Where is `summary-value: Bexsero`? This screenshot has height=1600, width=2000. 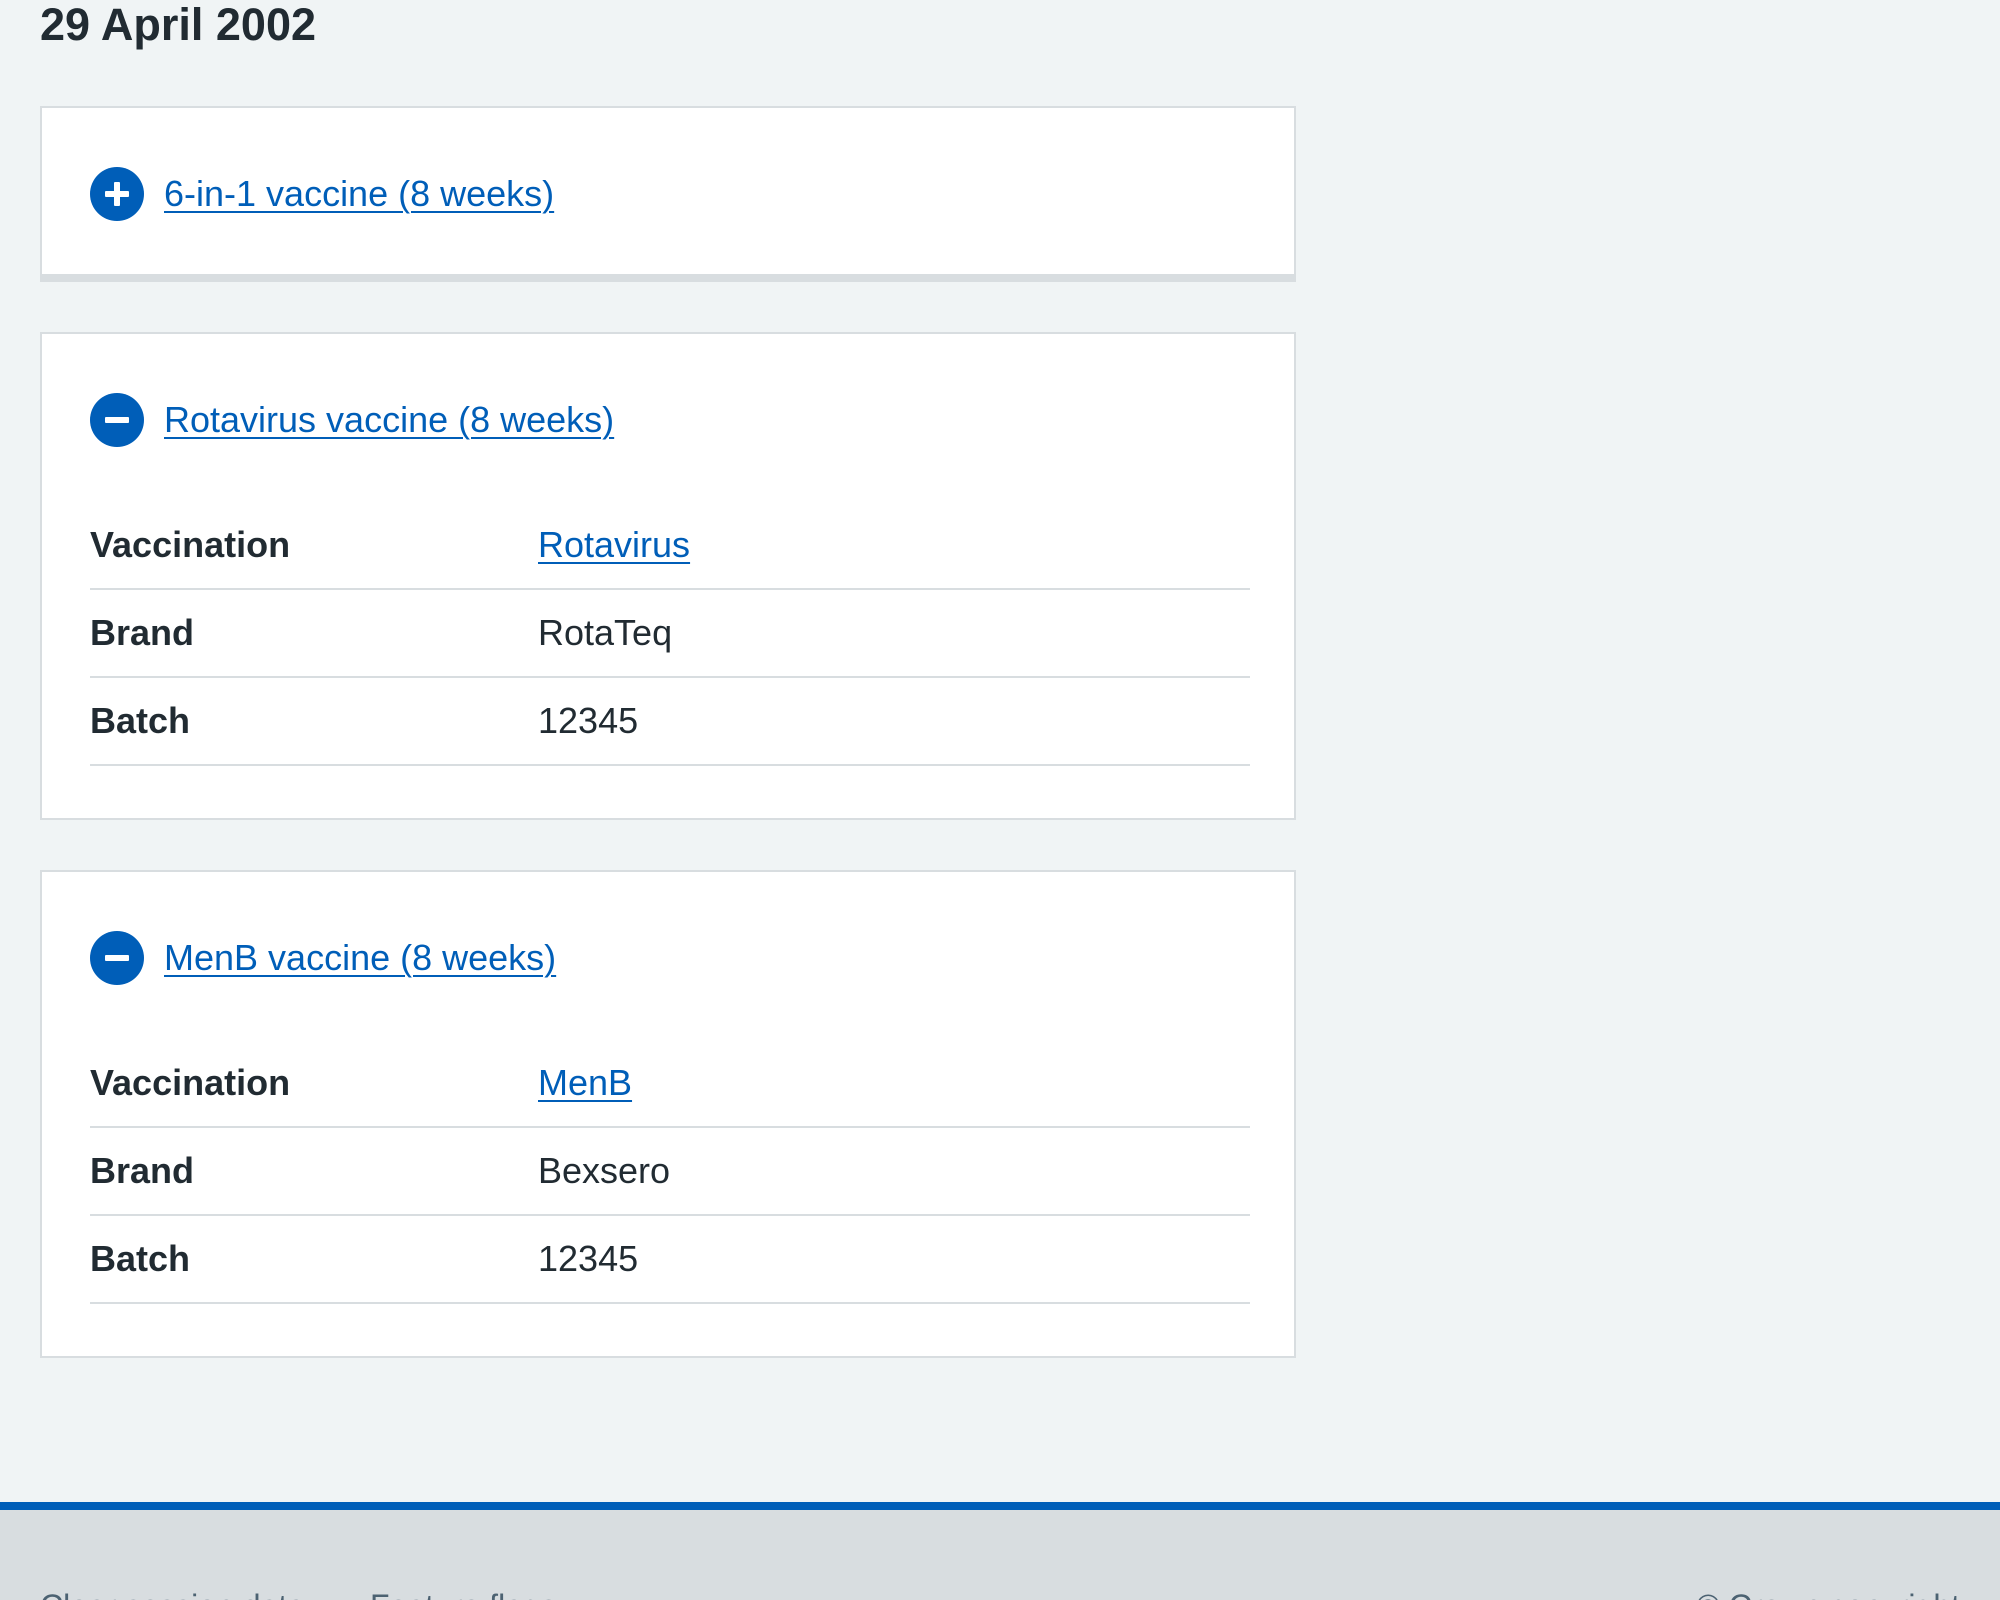
summary-value: Bexsero is located at coordinates (604, 1170).